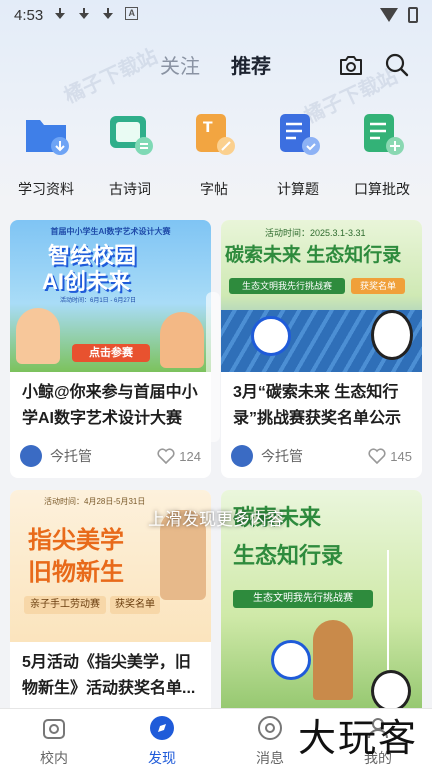  Describe the element at coordinates (333, 660) in the screenshot. I see `deer-illustration` at that location.